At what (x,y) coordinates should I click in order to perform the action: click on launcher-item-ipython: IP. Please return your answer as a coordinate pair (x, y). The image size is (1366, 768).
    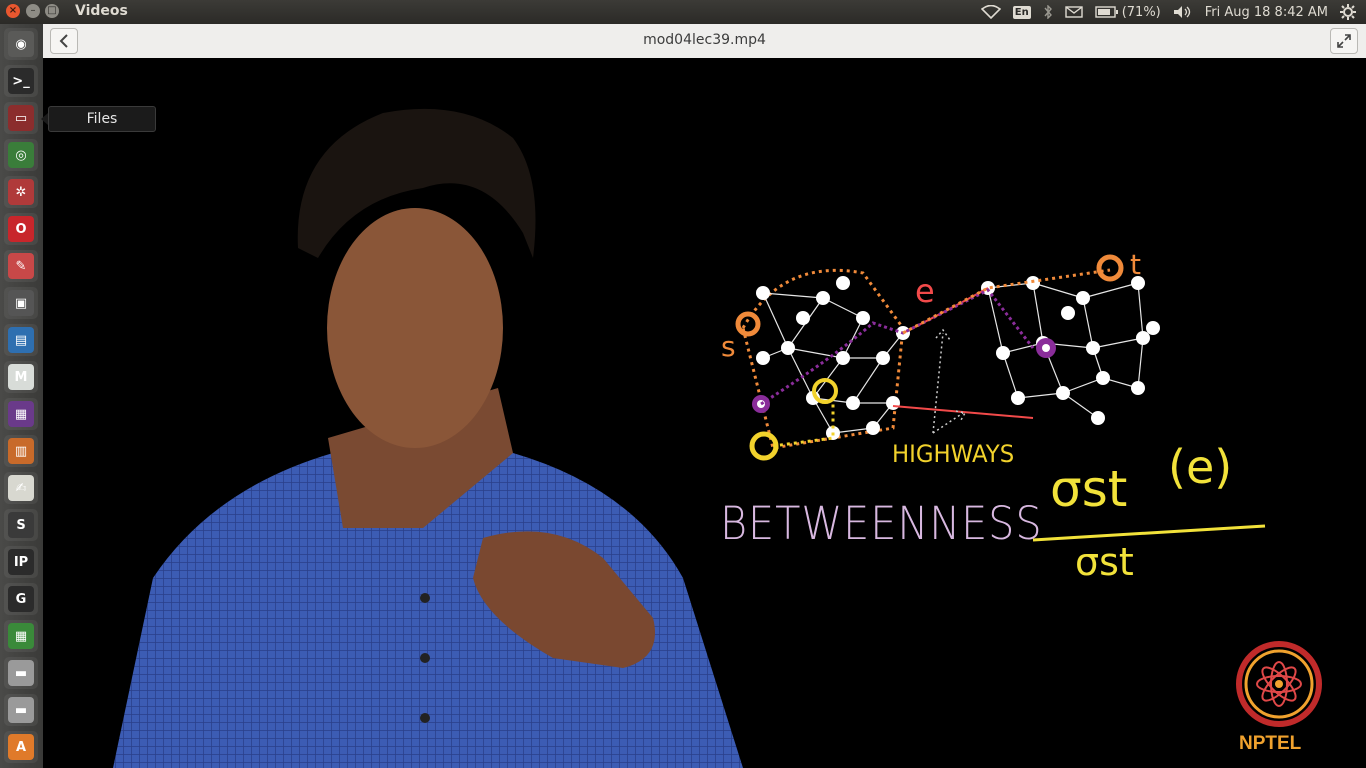
    Looking at the image, I should click on (21, 562).